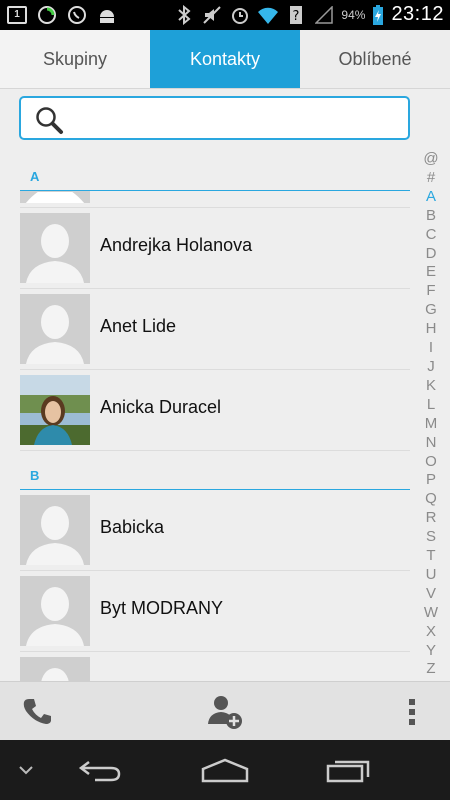 The image size is (450, 800). I want to click on tab-contacts: Kontakty, so click(225, 59).